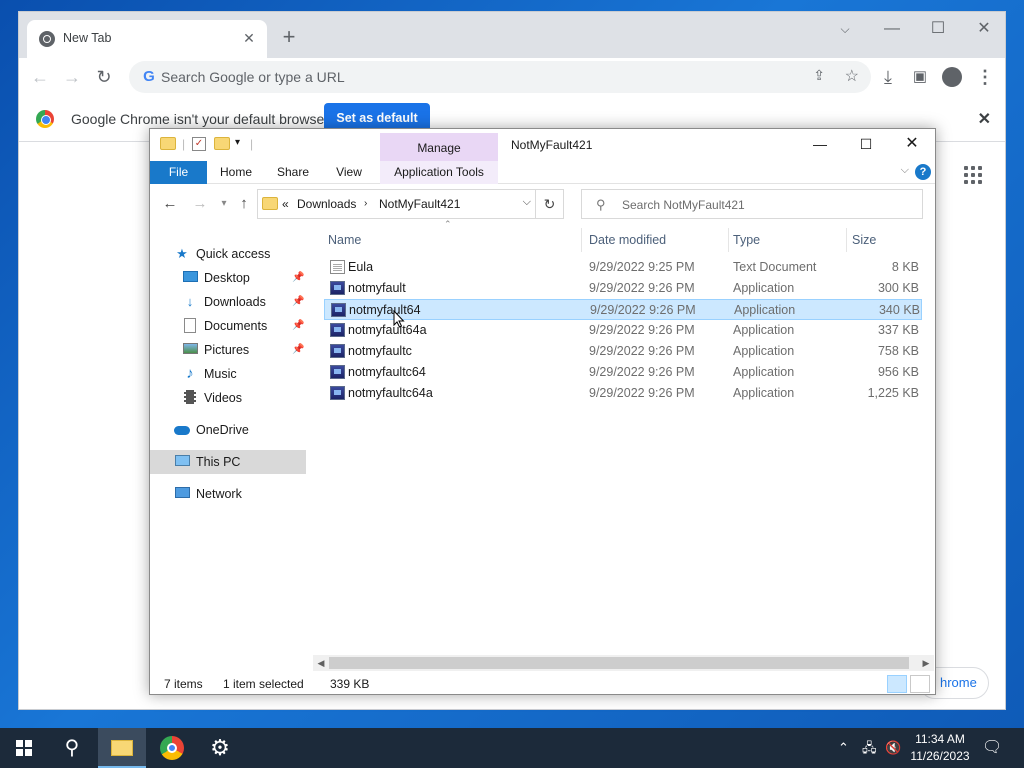 The width and height of the screenshot is (1024, 768). Describe the element at coordinates (788, 240) in the screenshot. I see `column-header-type: Type` at that location.